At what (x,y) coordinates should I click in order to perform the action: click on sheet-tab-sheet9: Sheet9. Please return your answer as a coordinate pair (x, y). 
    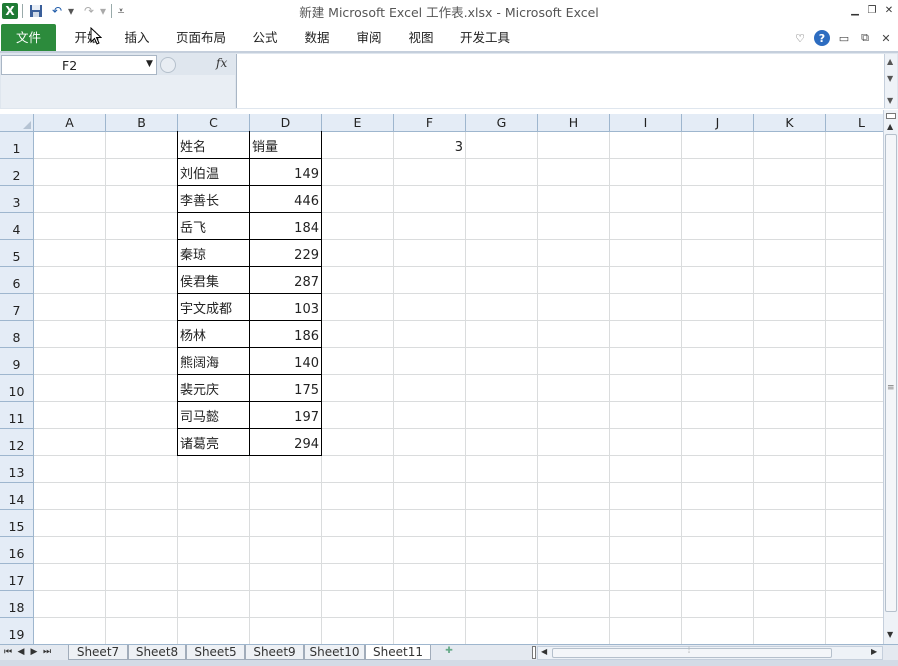
    Looking at the image, I should click on (274, 652).